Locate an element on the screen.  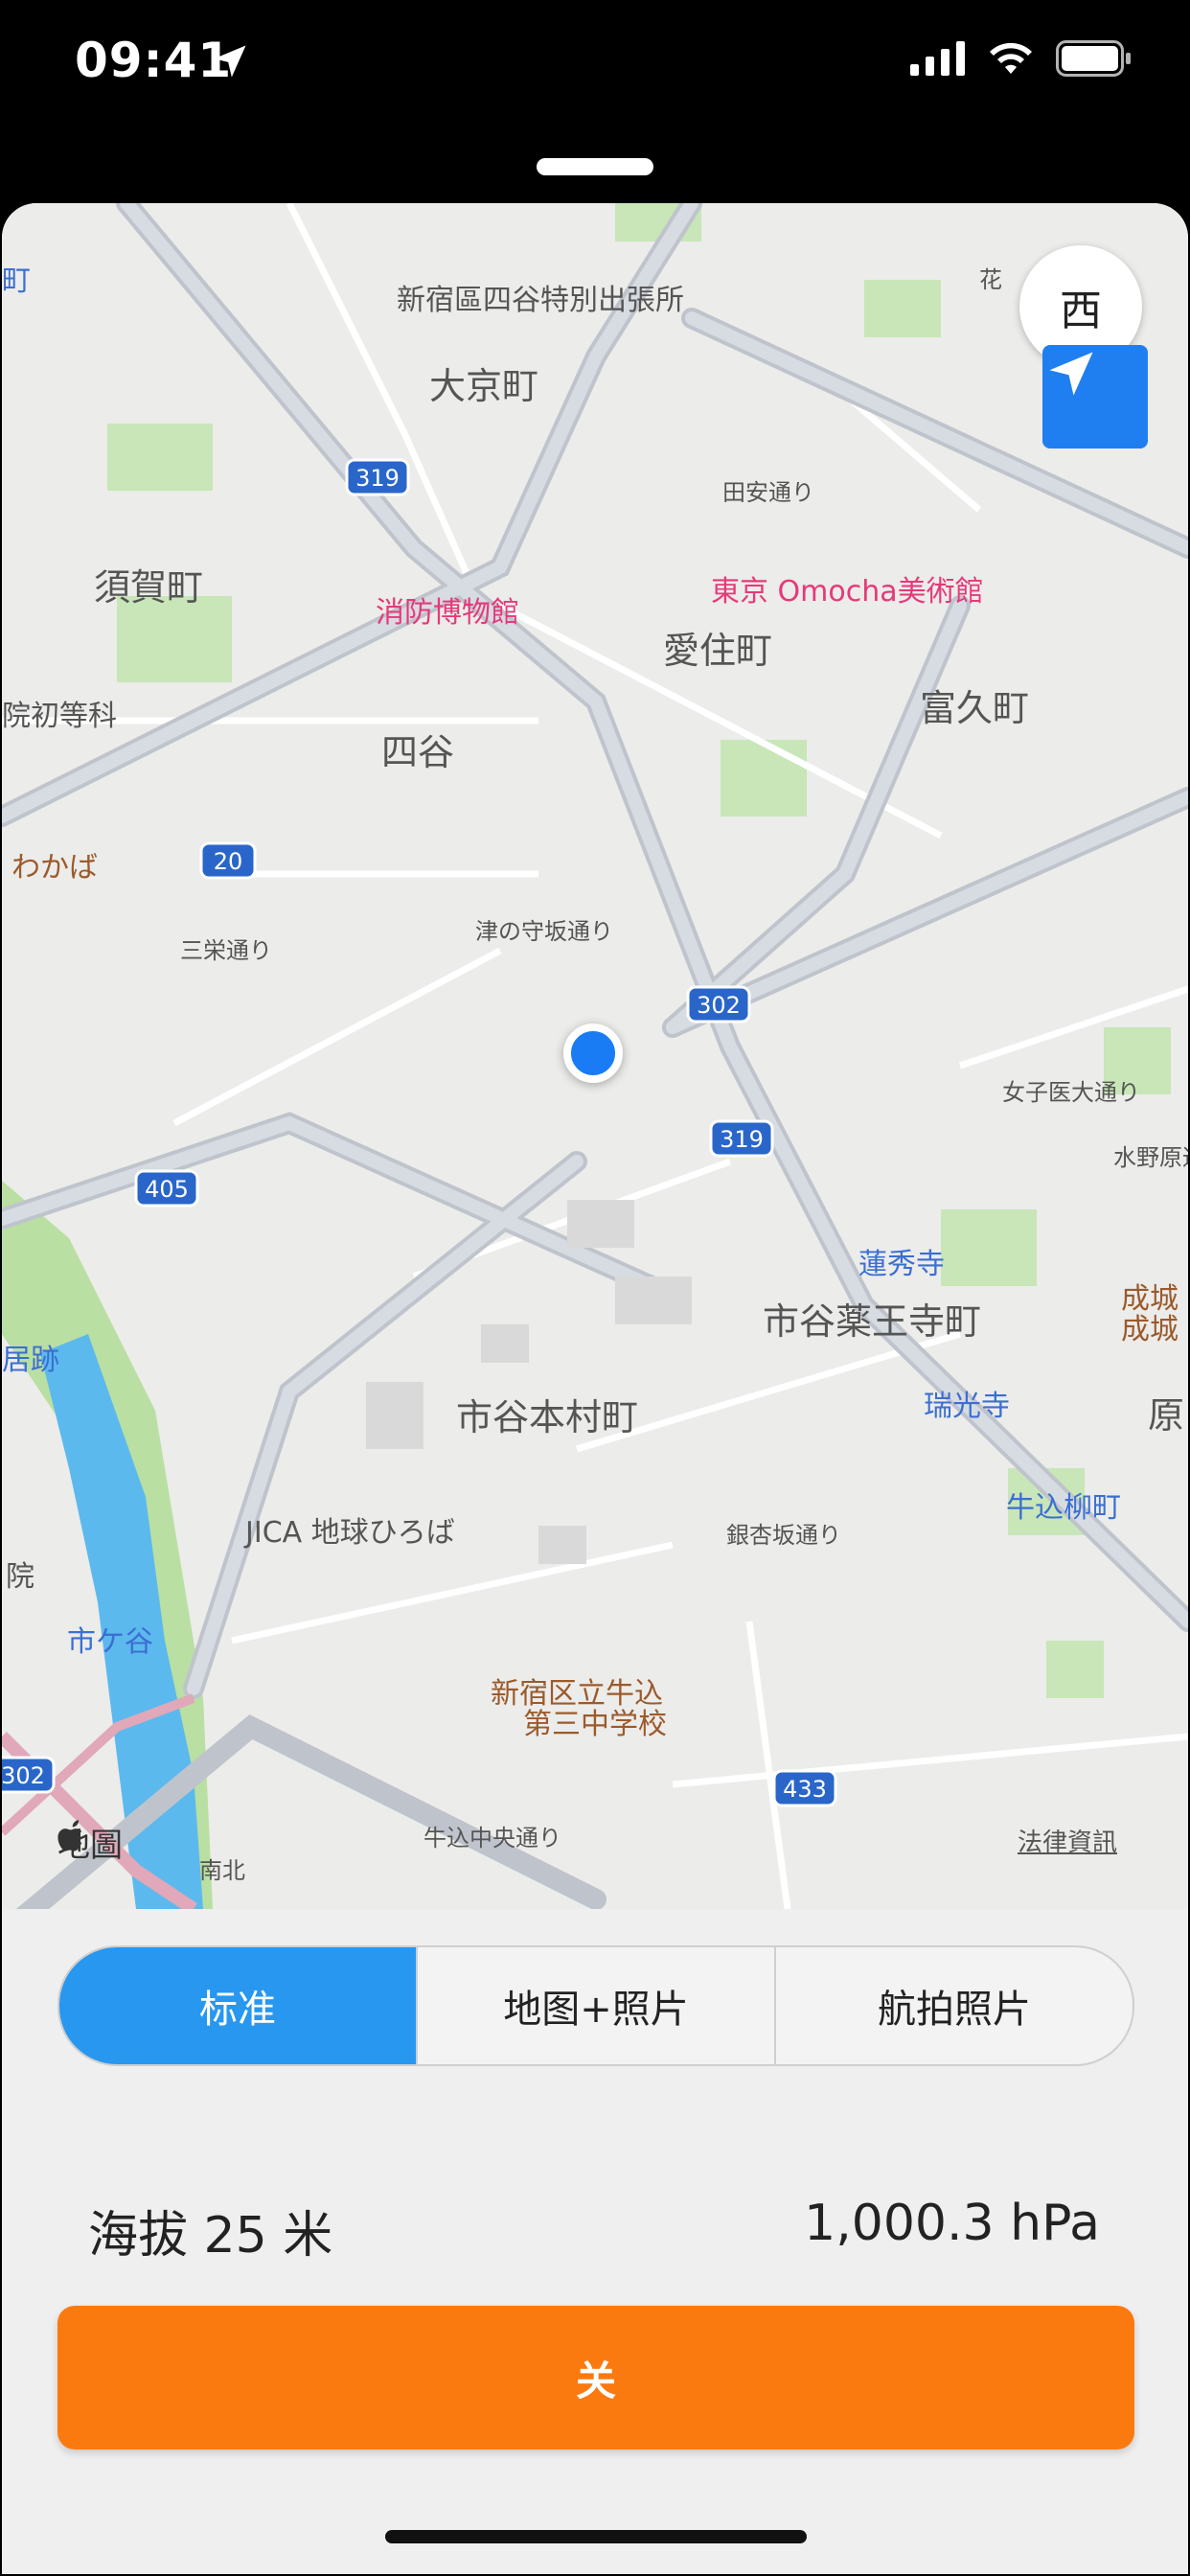
legal-link: 法律資訊 is located at coordinates (1068, 1840).